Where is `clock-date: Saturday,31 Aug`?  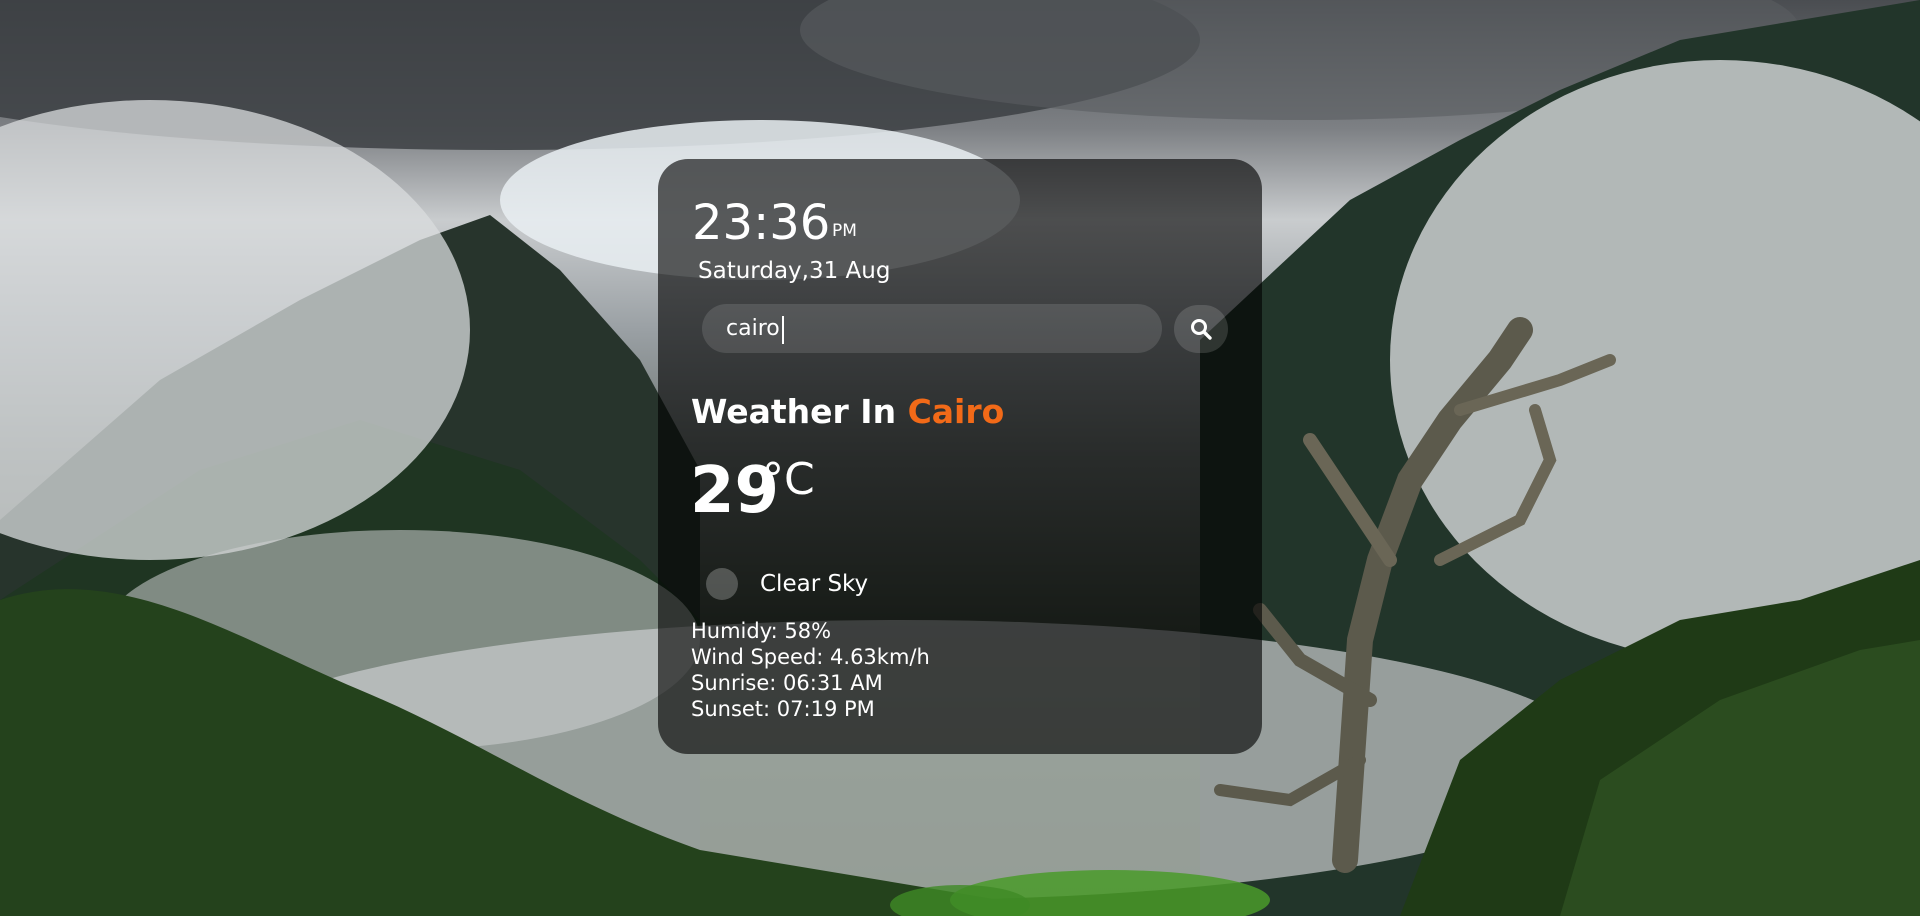 clock-date: Saturday,31 Aug is located at coordinates (794, 271).